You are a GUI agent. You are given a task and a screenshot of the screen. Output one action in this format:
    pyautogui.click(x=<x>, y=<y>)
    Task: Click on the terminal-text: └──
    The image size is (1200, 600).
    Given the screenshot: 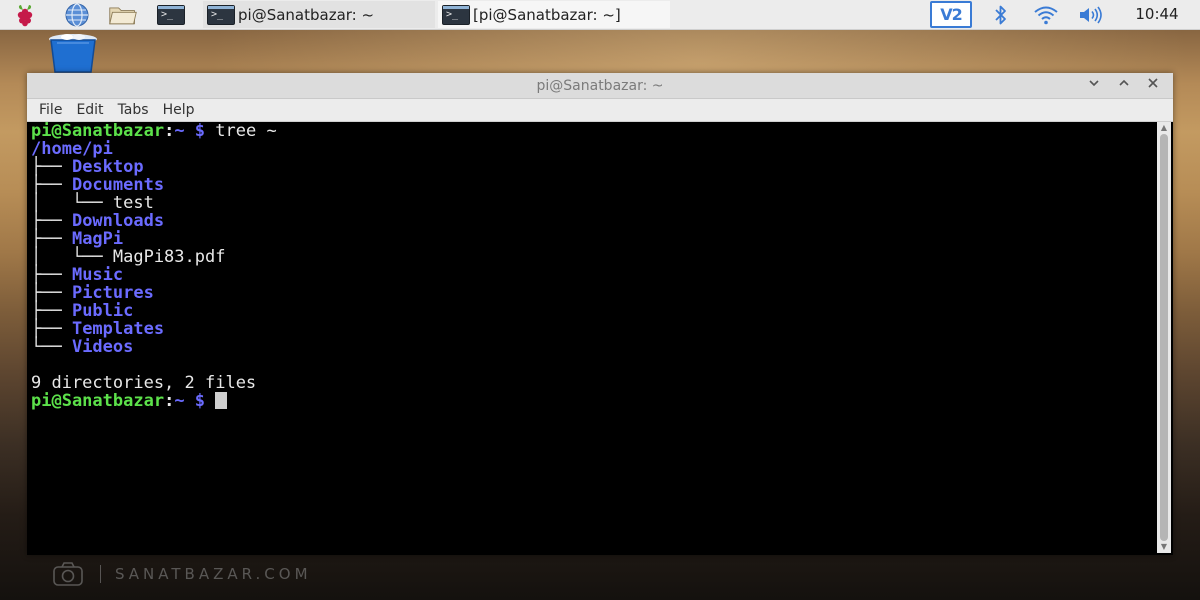 What is the action you would take?
    pyautogui.click(x=51, y=347)
    